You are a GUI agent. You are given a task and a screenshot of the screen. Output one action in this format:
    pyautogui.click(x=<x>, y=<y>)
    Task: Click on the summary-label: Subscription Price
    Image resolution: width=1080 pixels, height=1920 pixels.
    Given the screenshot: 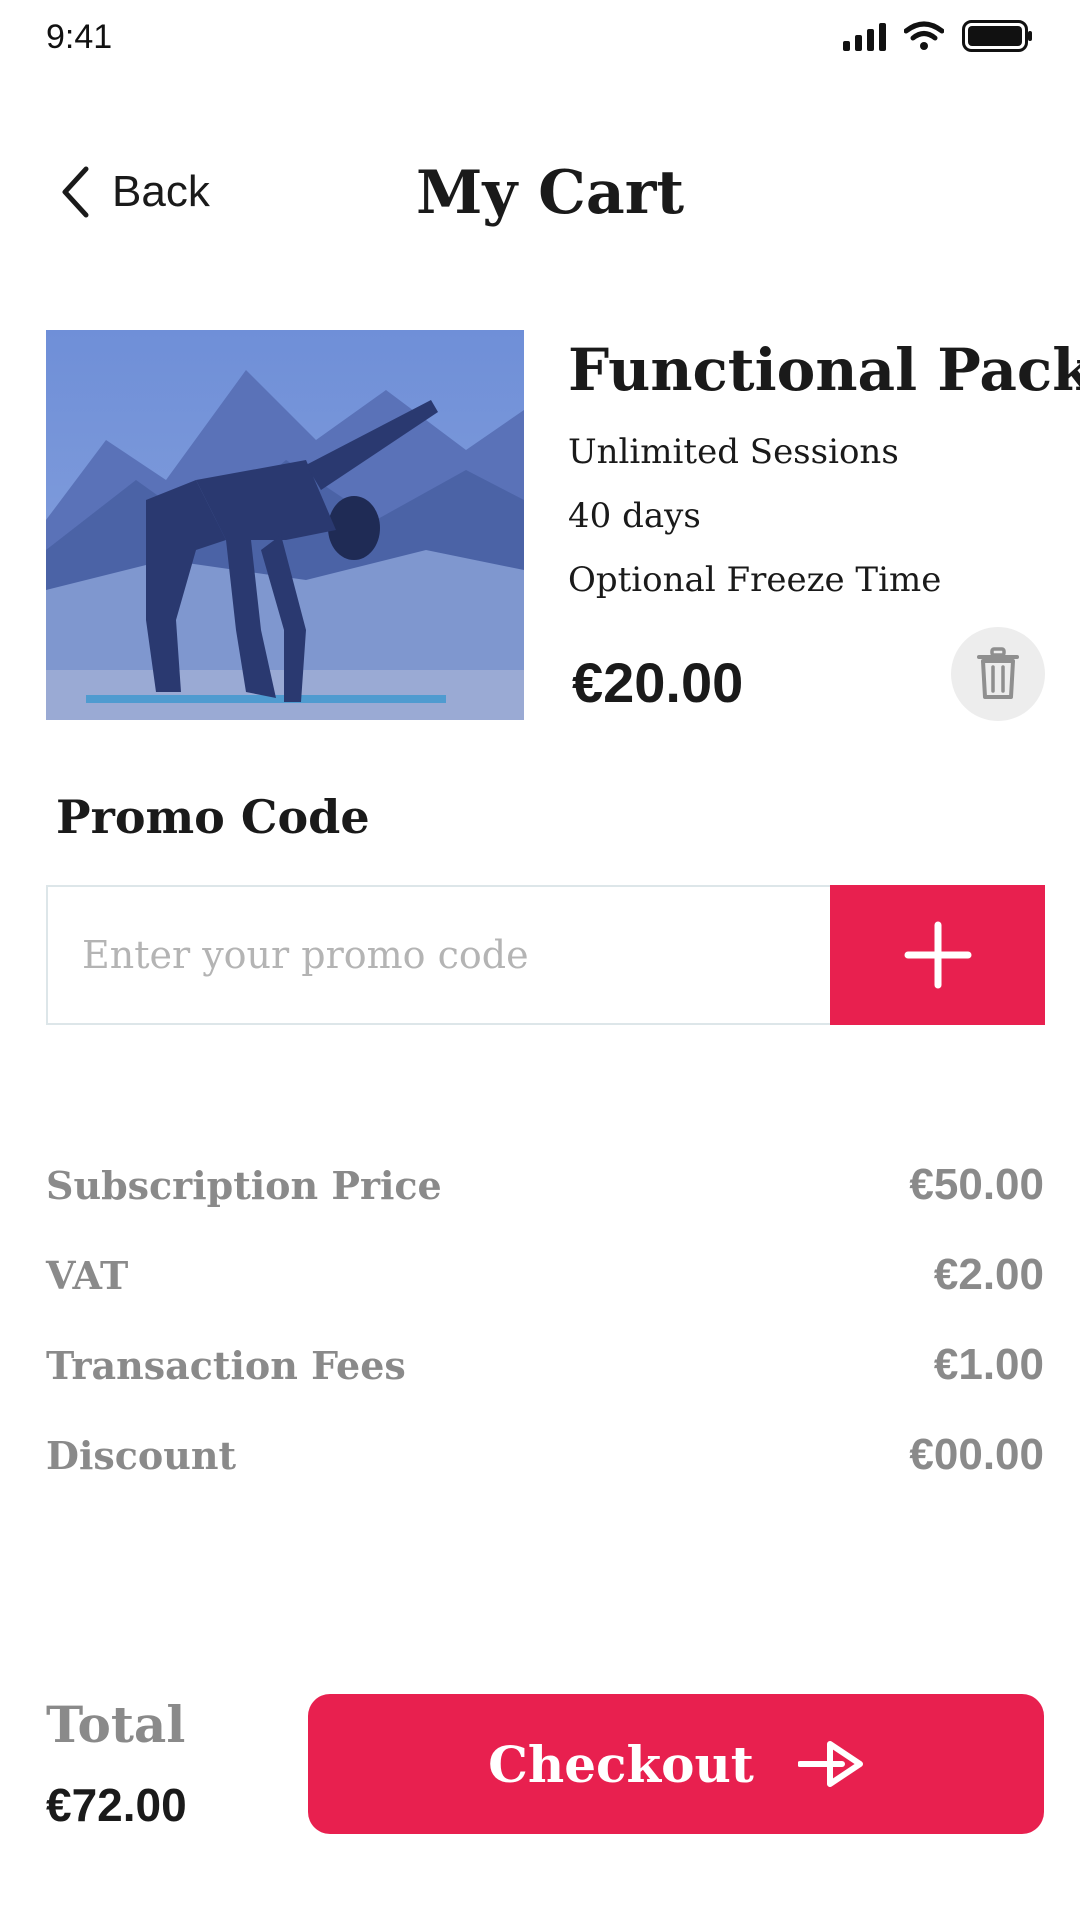 What is the action you would take?
    pyautogui.click(x=244, y=1185)
    